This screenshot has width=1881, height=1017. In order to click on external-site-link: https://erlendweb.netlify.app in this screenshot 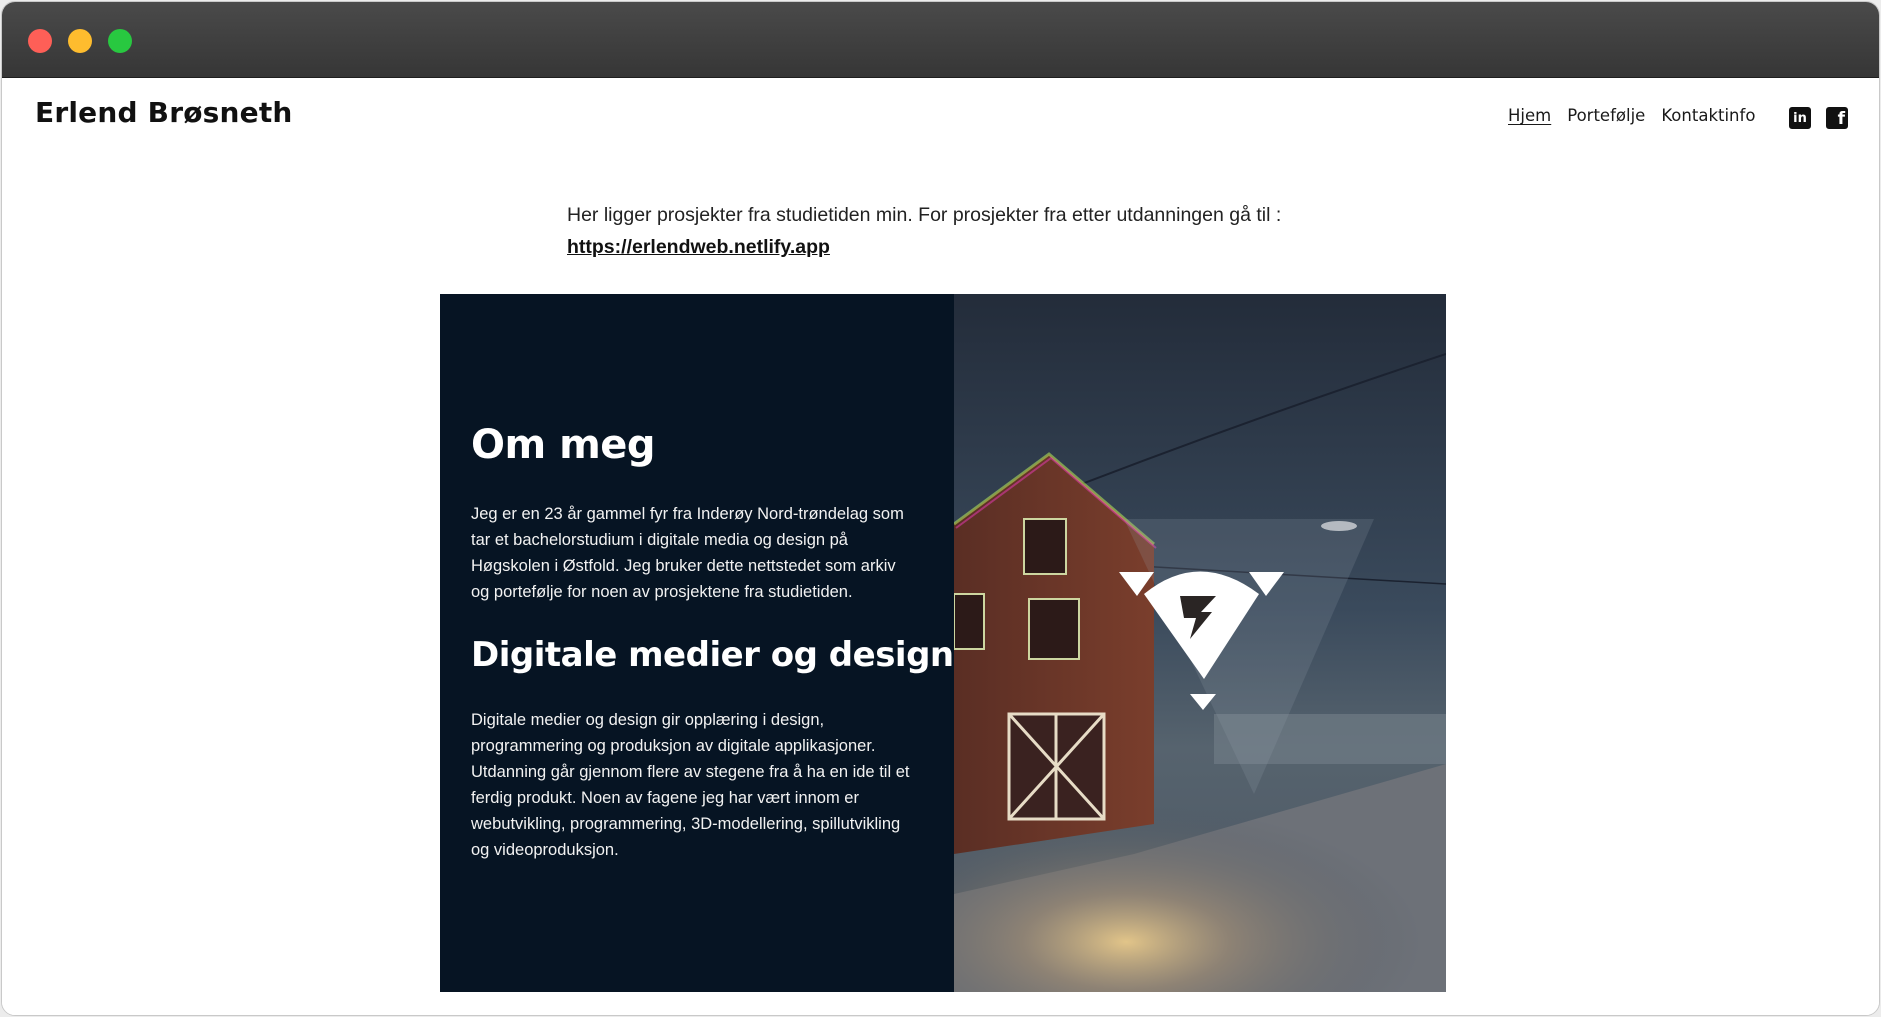, I will do `click(698, 247)`.